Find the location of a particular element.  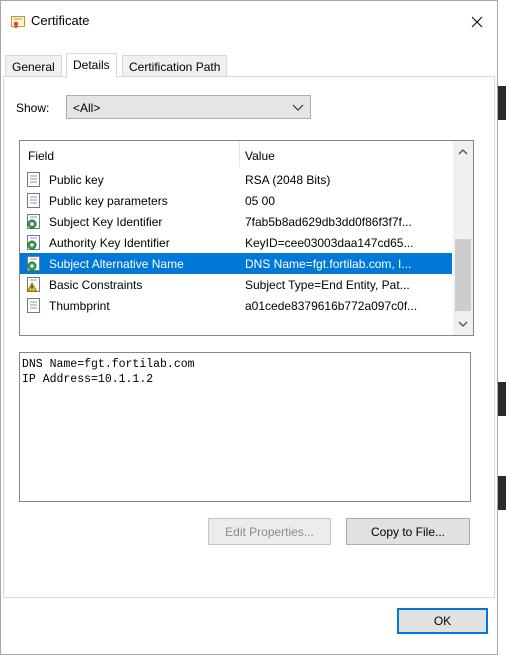

scroll-down-button is located at coordinates (463, 324).